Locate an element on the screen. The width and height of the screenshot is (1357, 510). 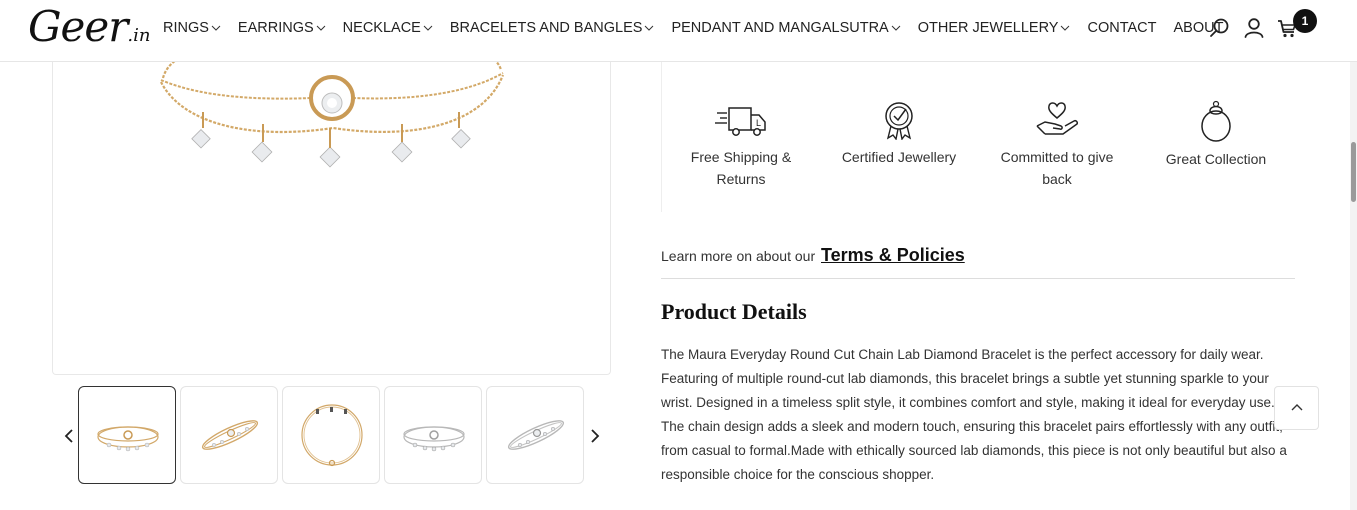
scroll-to-top-button is located at coordinates (1296, 408).